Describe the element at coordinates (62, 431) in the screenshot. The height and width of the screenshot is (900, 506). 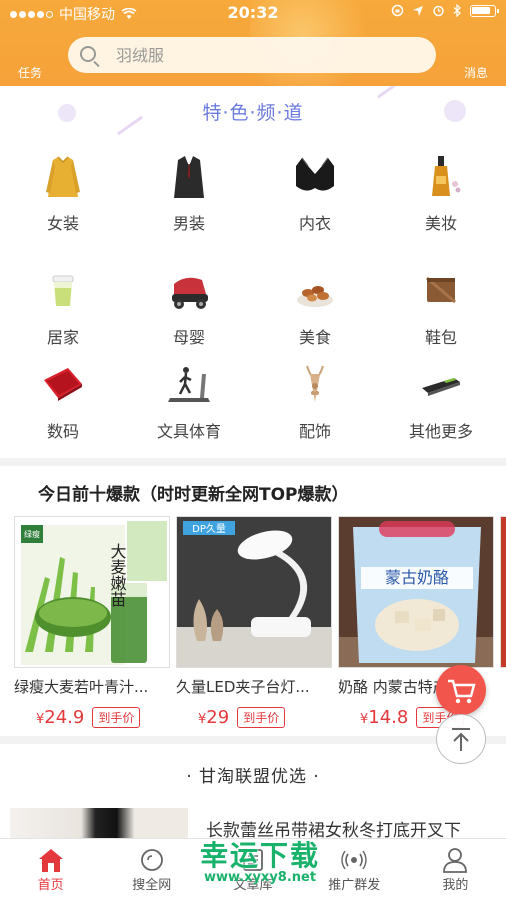
I see `channel-label: 数码` at that location.